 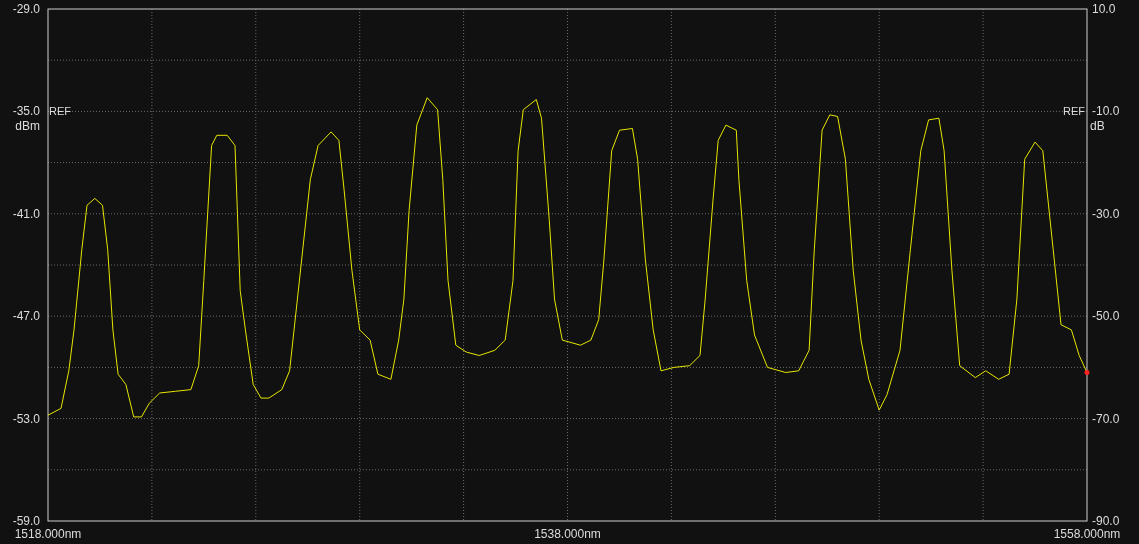 What do you see at coordinates (1106, 418) in the screenshot?
I see `right-tick-label: -70.0` at bounding box center [1106, 418].